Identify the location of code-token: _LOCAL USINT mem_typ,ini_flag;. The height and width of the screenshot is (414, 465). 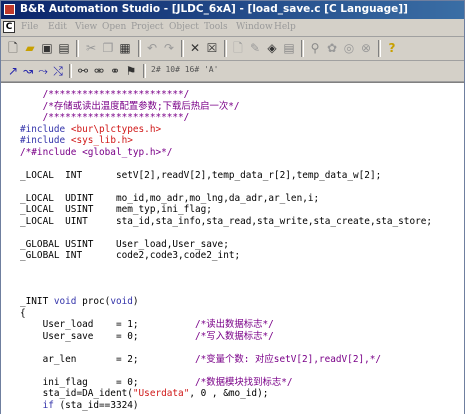
(116, 209).